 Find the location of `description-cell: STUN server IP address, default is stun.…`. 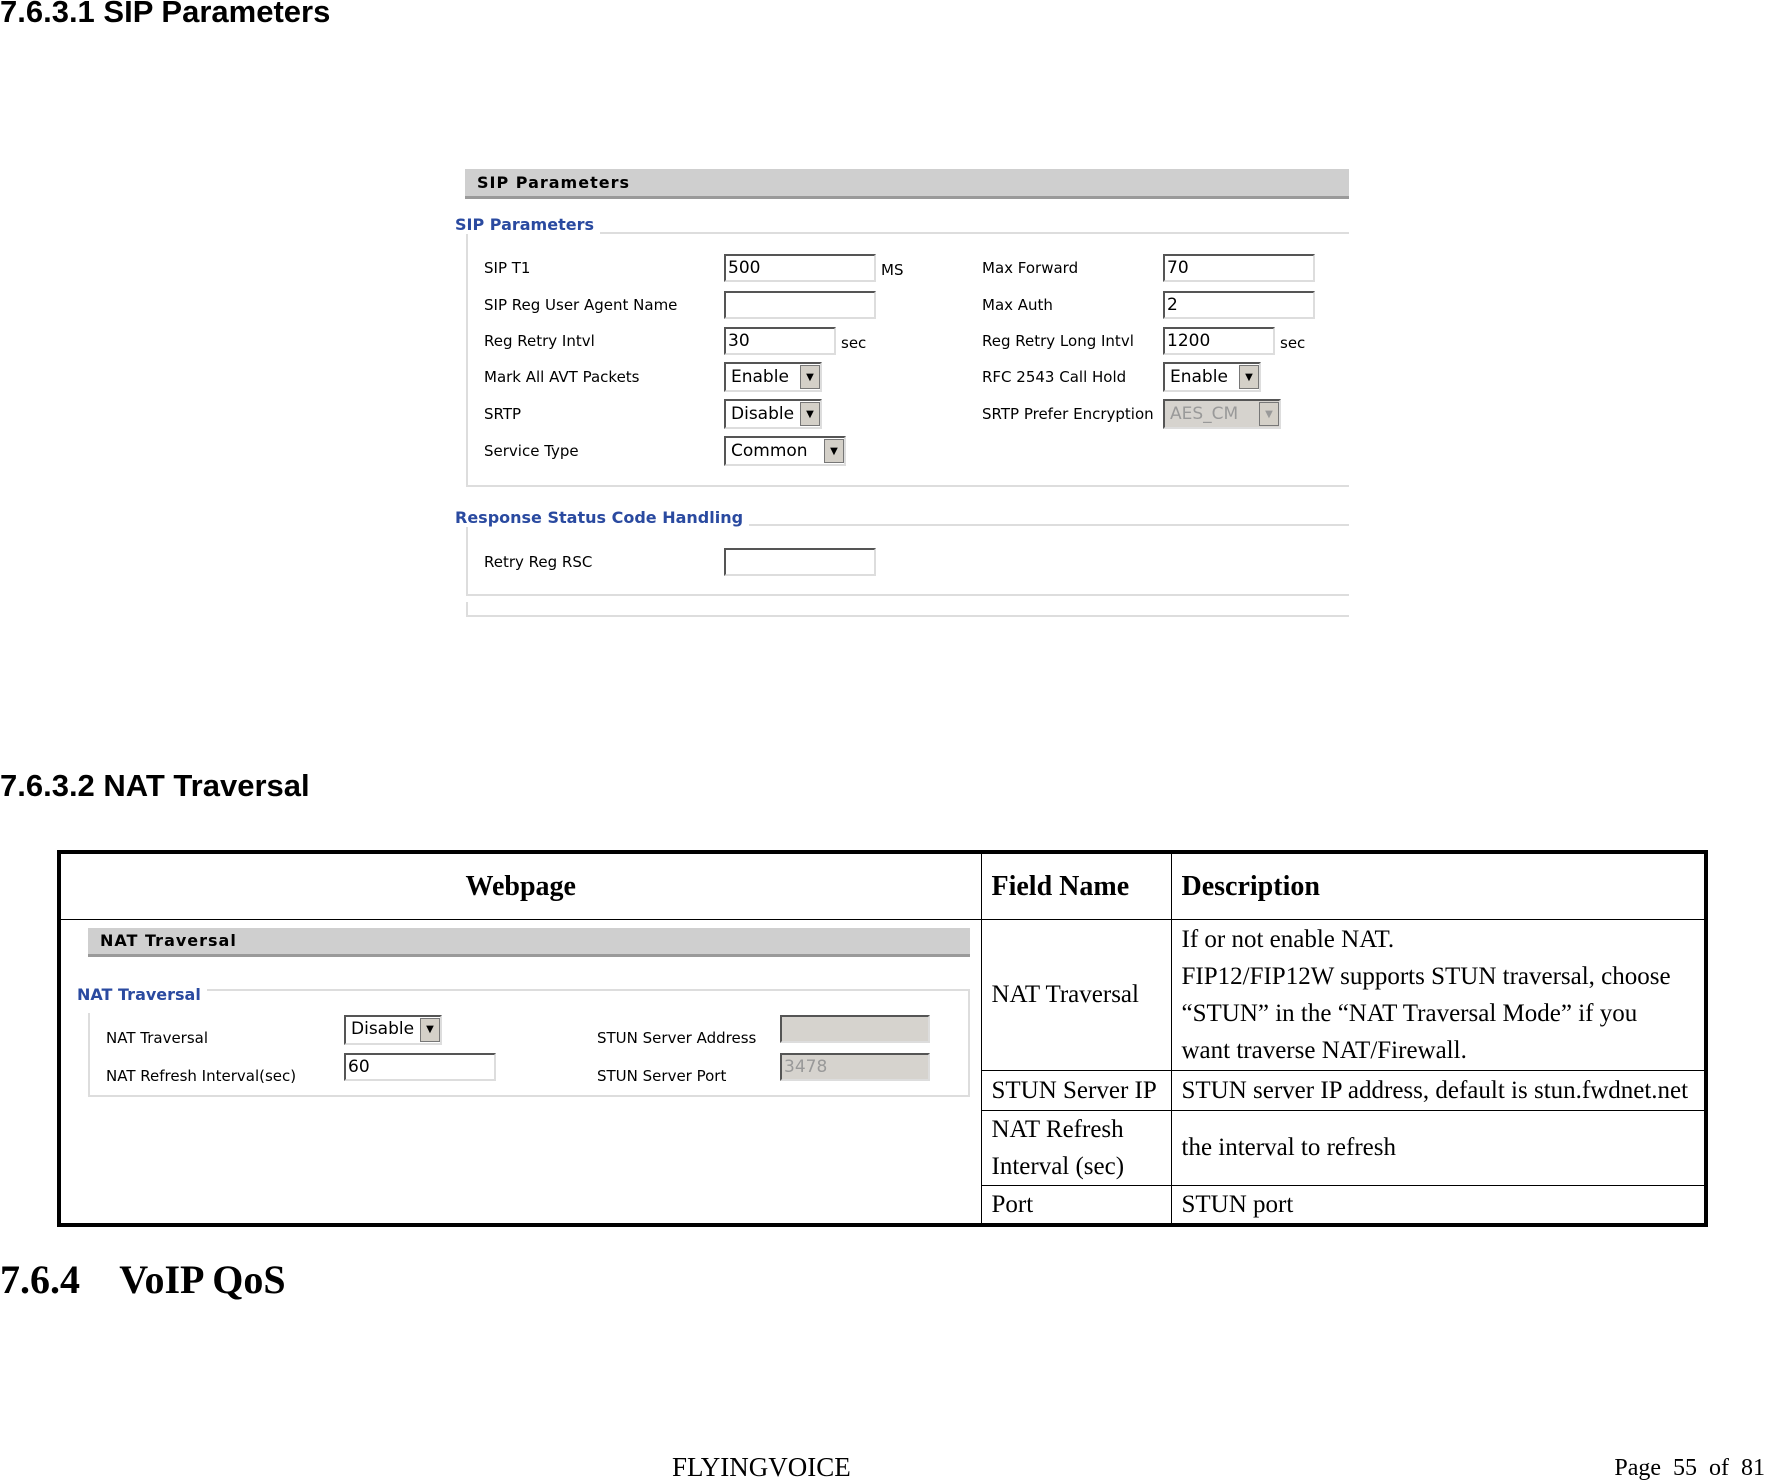

description-cell: STUN server IP address, default is stun.… is located at coordinates (1438, 1090).